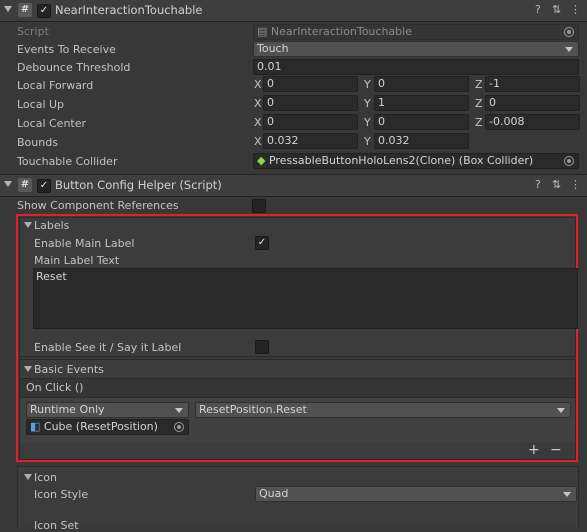 Image resolution: width=587 pixels, height=532 pixels. What do you see at coordinates (556, 450) in the screenshot?
I see `remove-event-button: −` at bounding box center [556, 450].